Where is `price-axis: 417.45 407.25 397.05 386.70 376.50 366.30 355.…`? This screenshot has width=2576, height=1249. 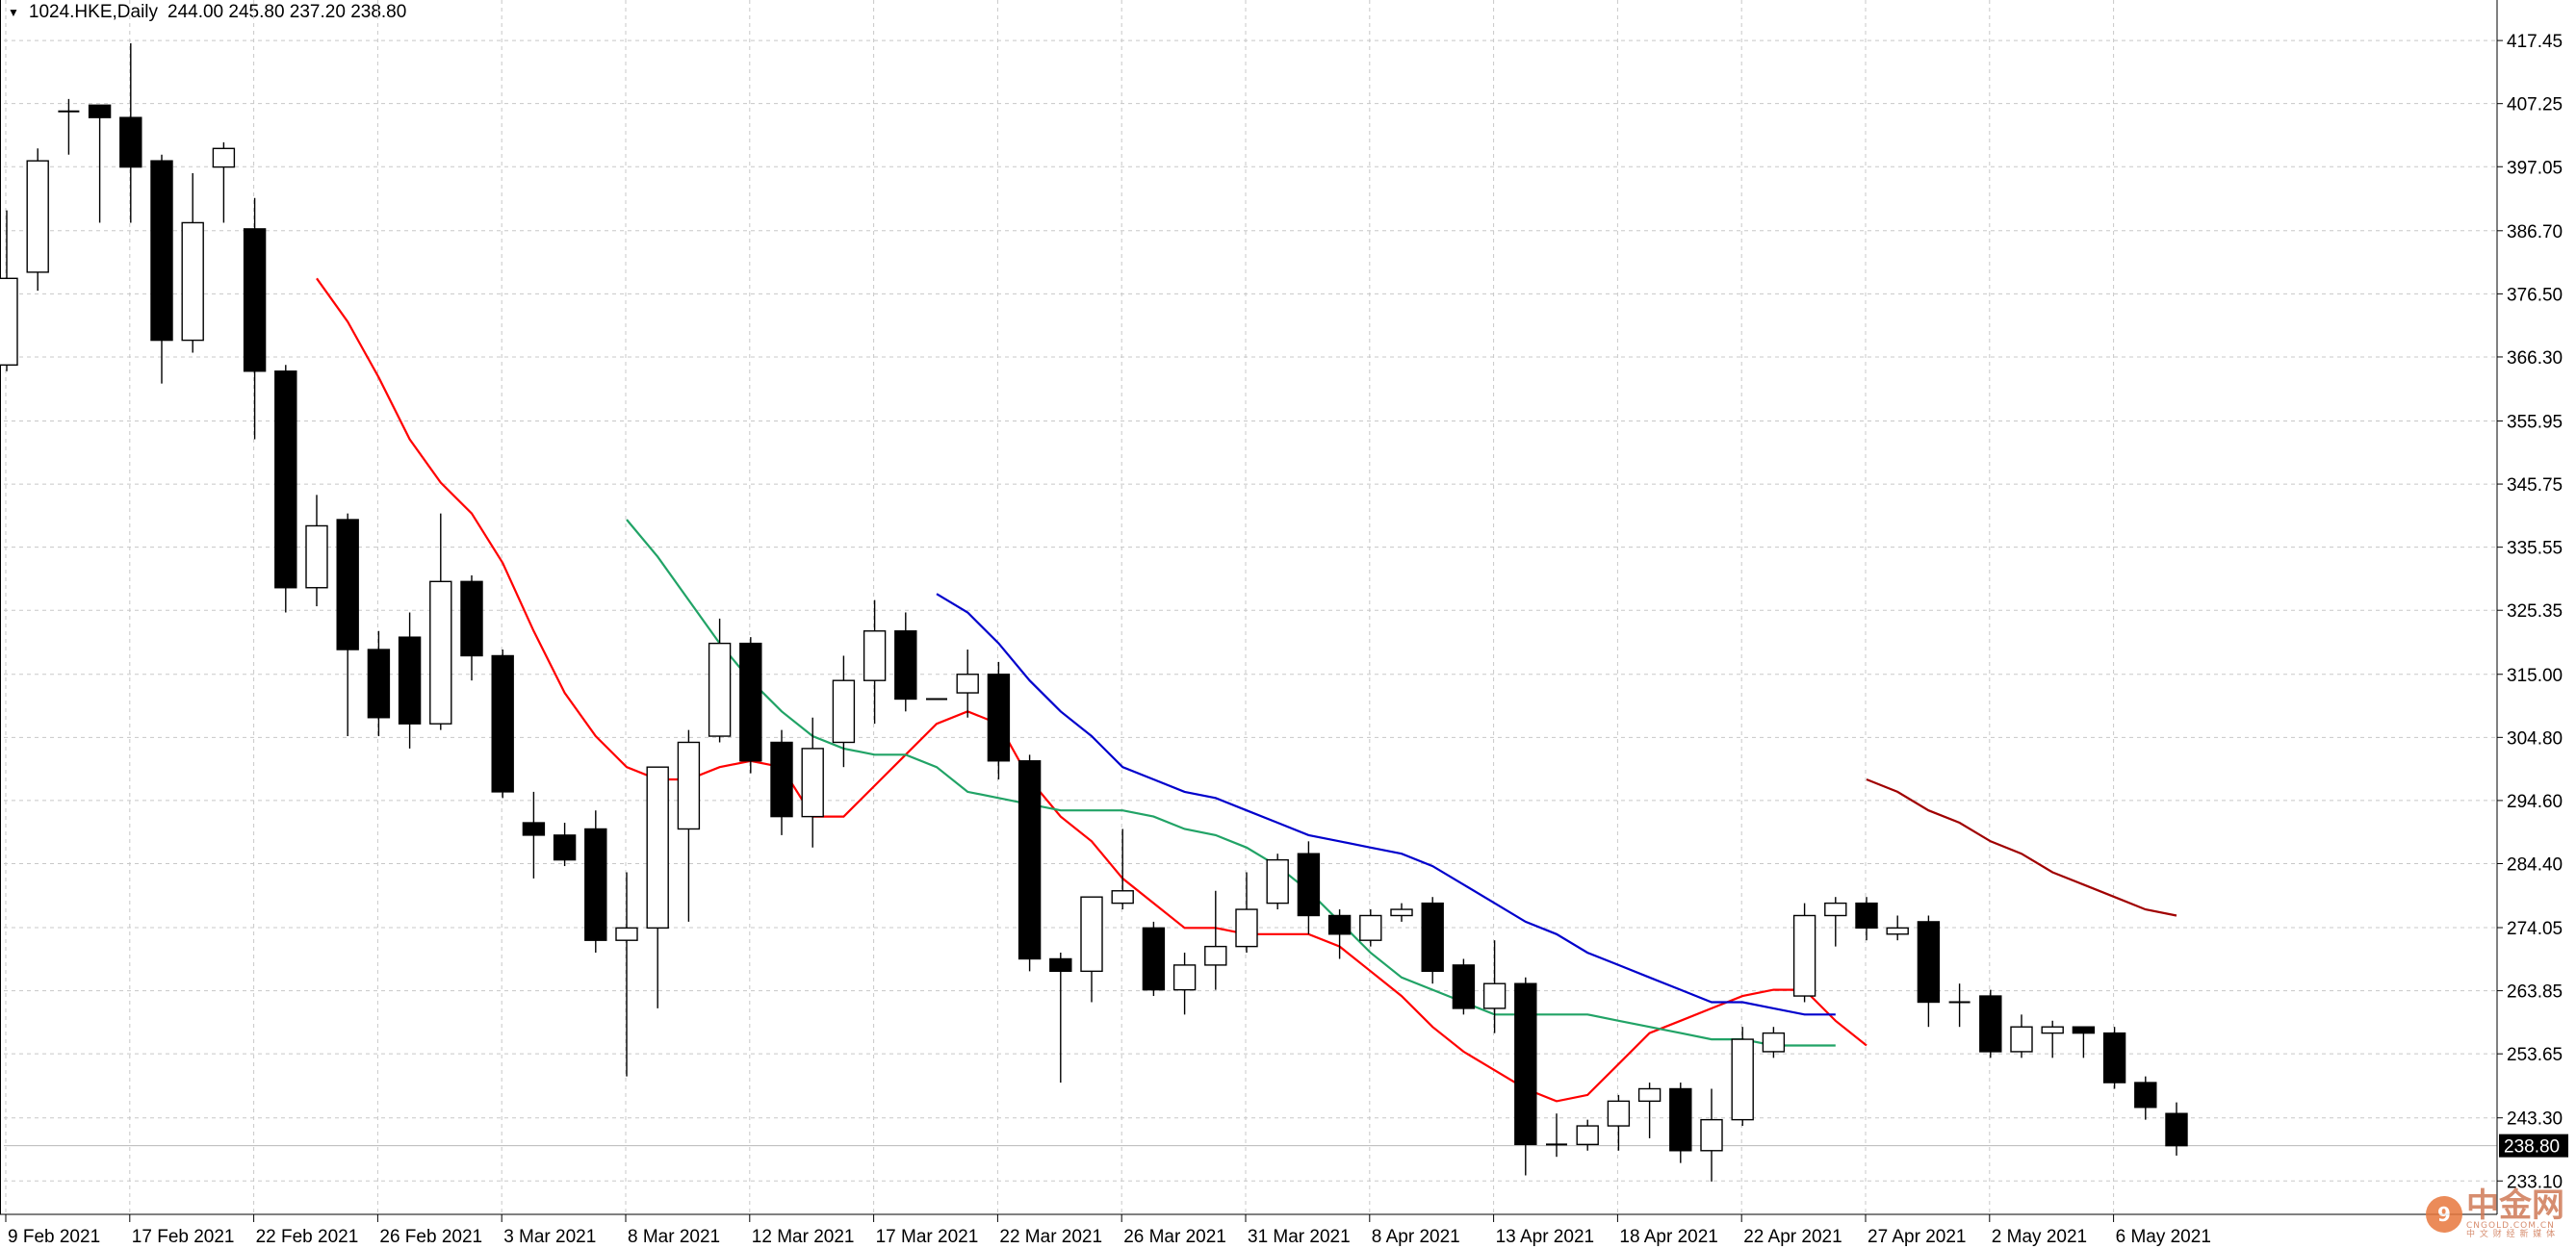
price-axis: 417.45 407.25 397.05 386.70 376.50 366.30 355.… is located at coordinates (2532, 607).